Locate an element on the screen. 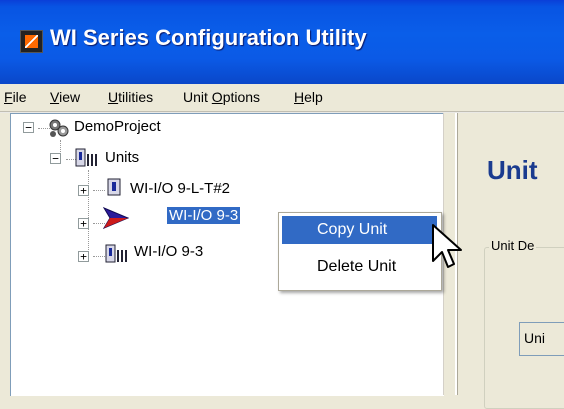  app-icon is located at coordinates (31, 41).